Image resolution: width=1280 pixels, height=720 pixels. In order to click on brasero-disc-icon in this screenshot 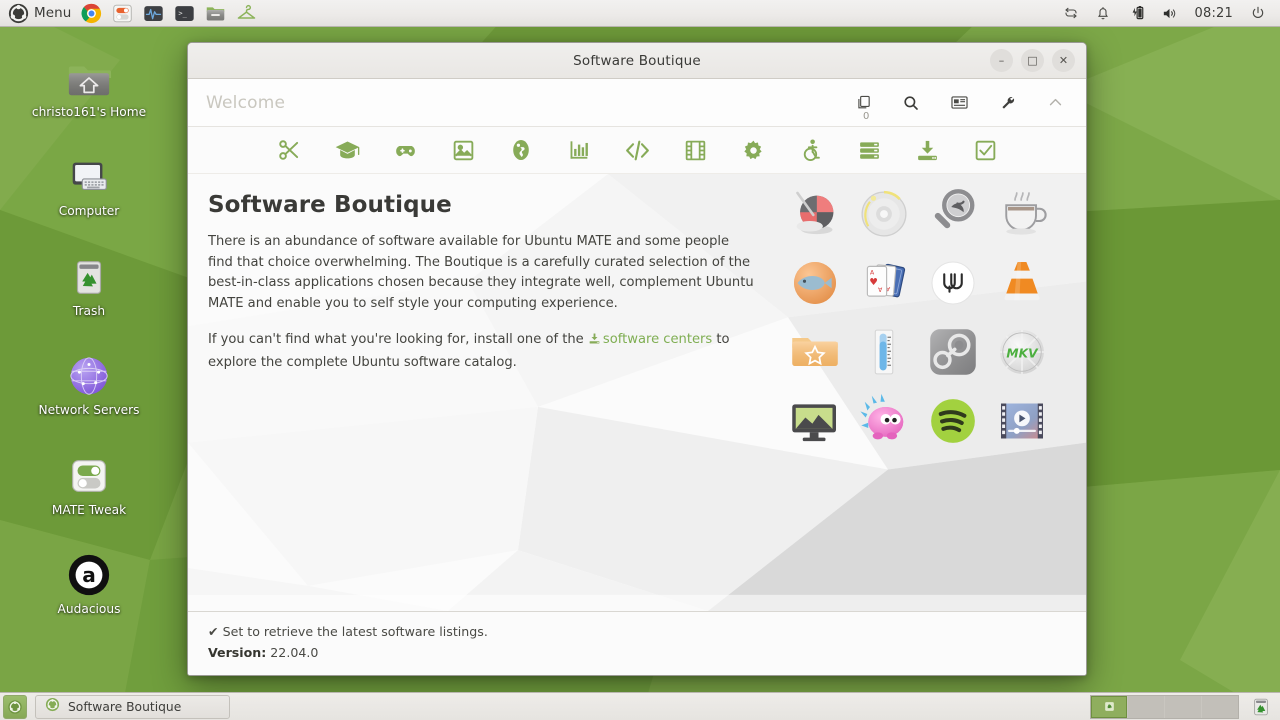, I will do `click(883, 213)`.